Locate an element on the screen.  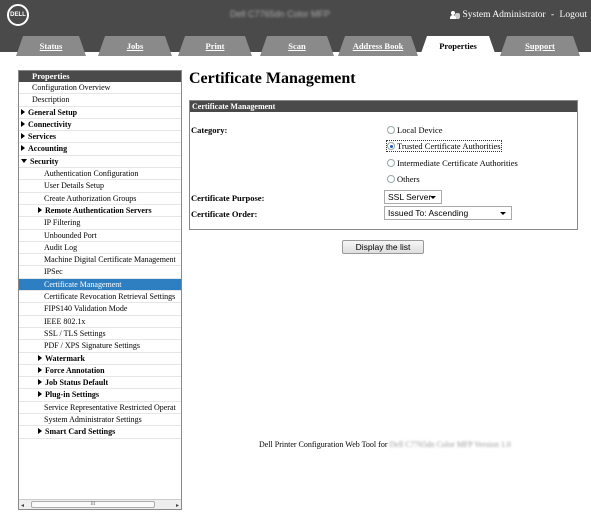
order-select: Issued To: Ascending is located at coordinates (448, 213).